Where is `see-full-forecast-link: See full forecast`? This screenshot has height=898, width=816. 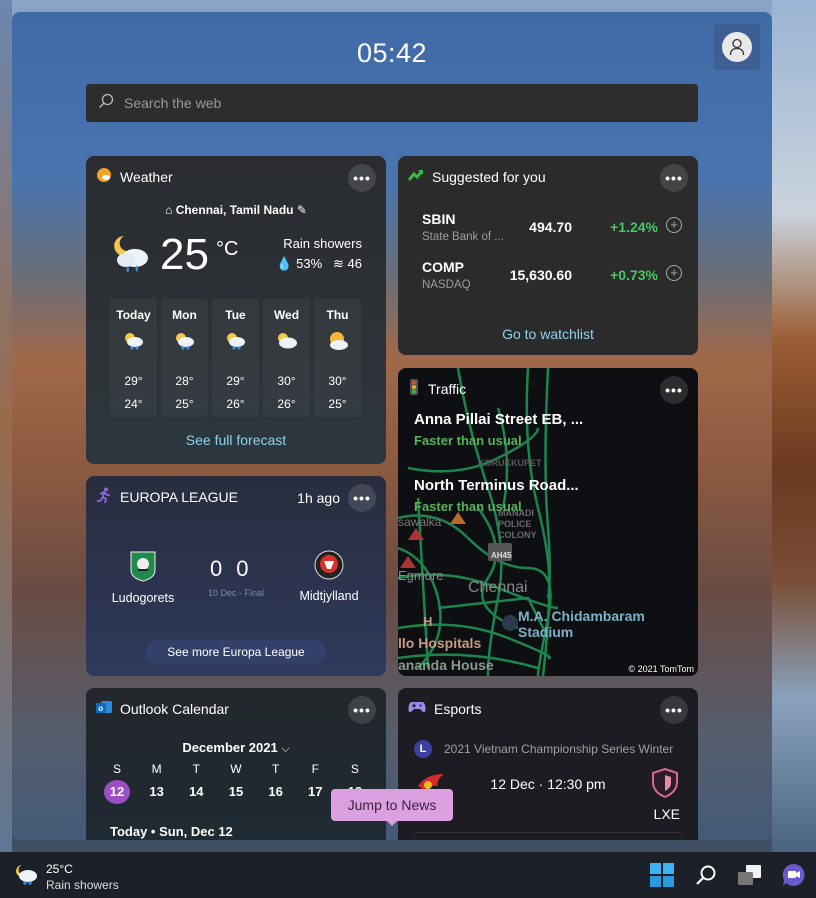 see-full-forecast-link: See full forecast is located at coordinates (236, 440).